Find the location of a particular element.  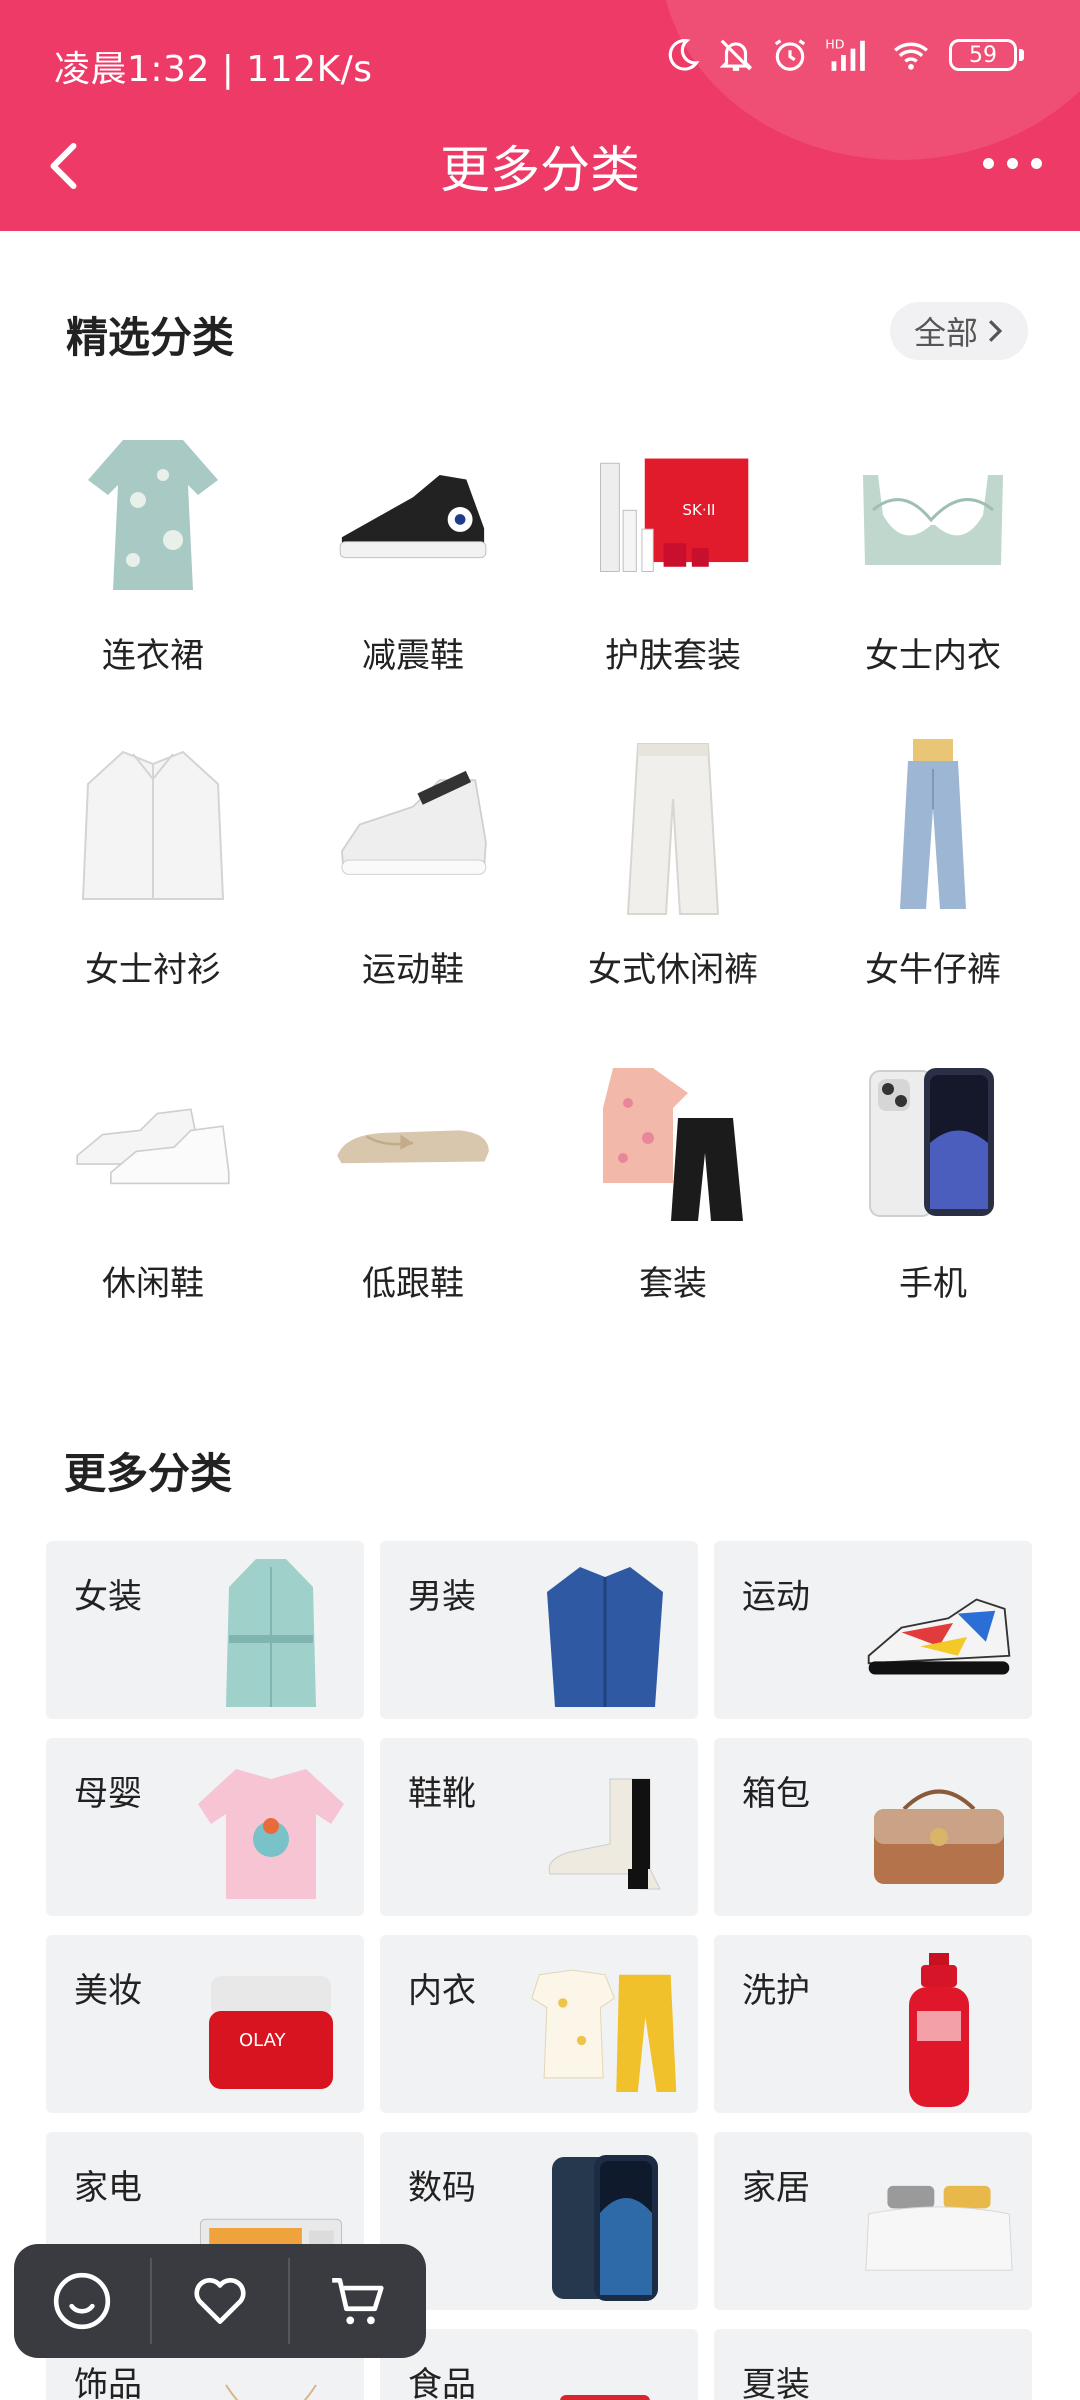

skincare-set-image: SK·II is located at coordinates (673, 515).